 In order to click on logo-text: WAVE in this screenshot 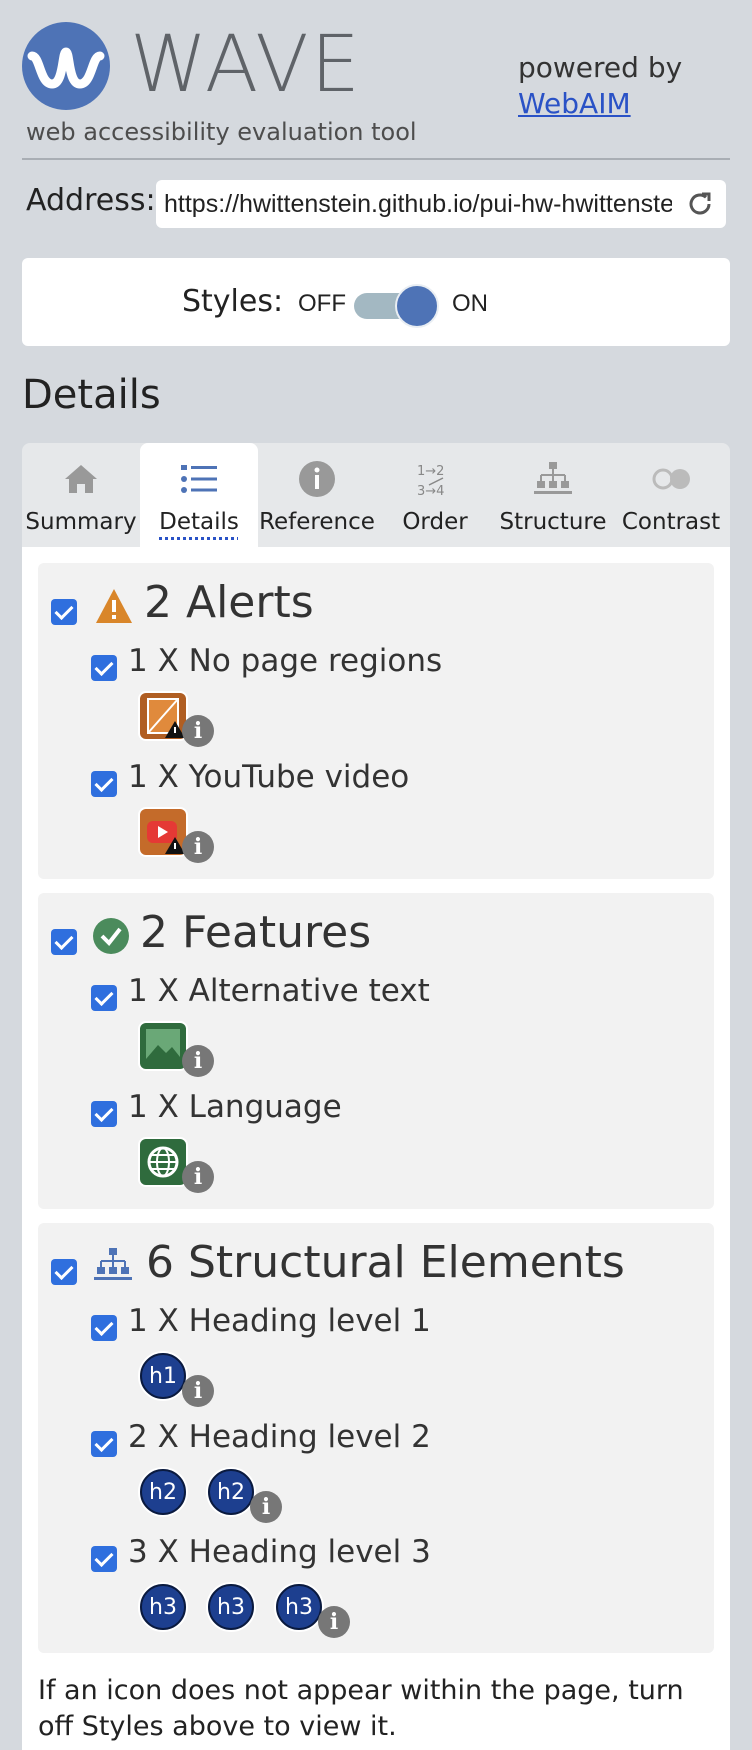, I will do `click(246, 65)`.